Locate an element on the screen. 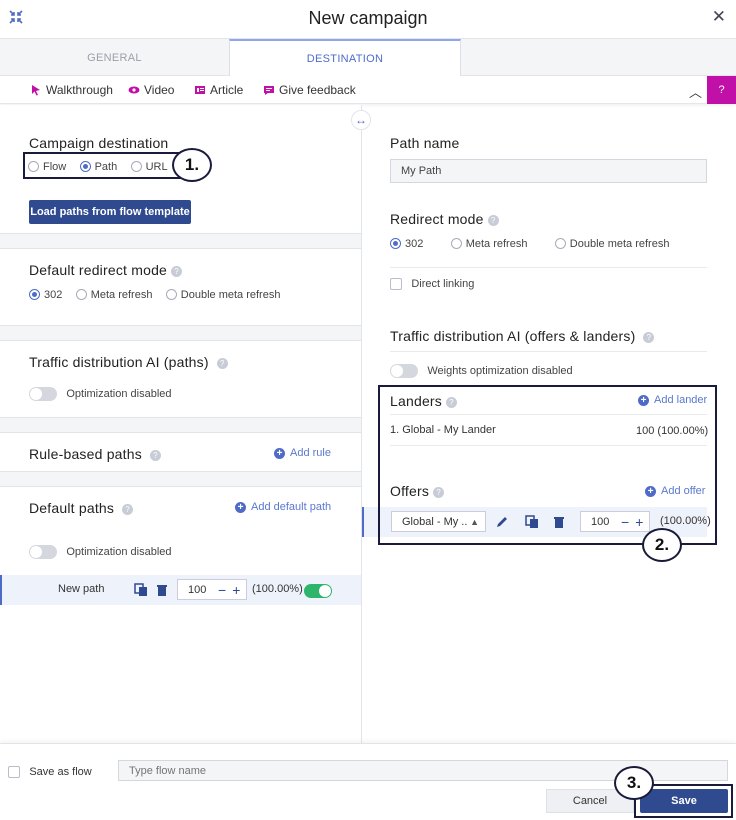 This screenshot has width=736, height=820. redirect-radio-group: 302 Meta refresh Double meta refresh is located at coordinates (159, 294).